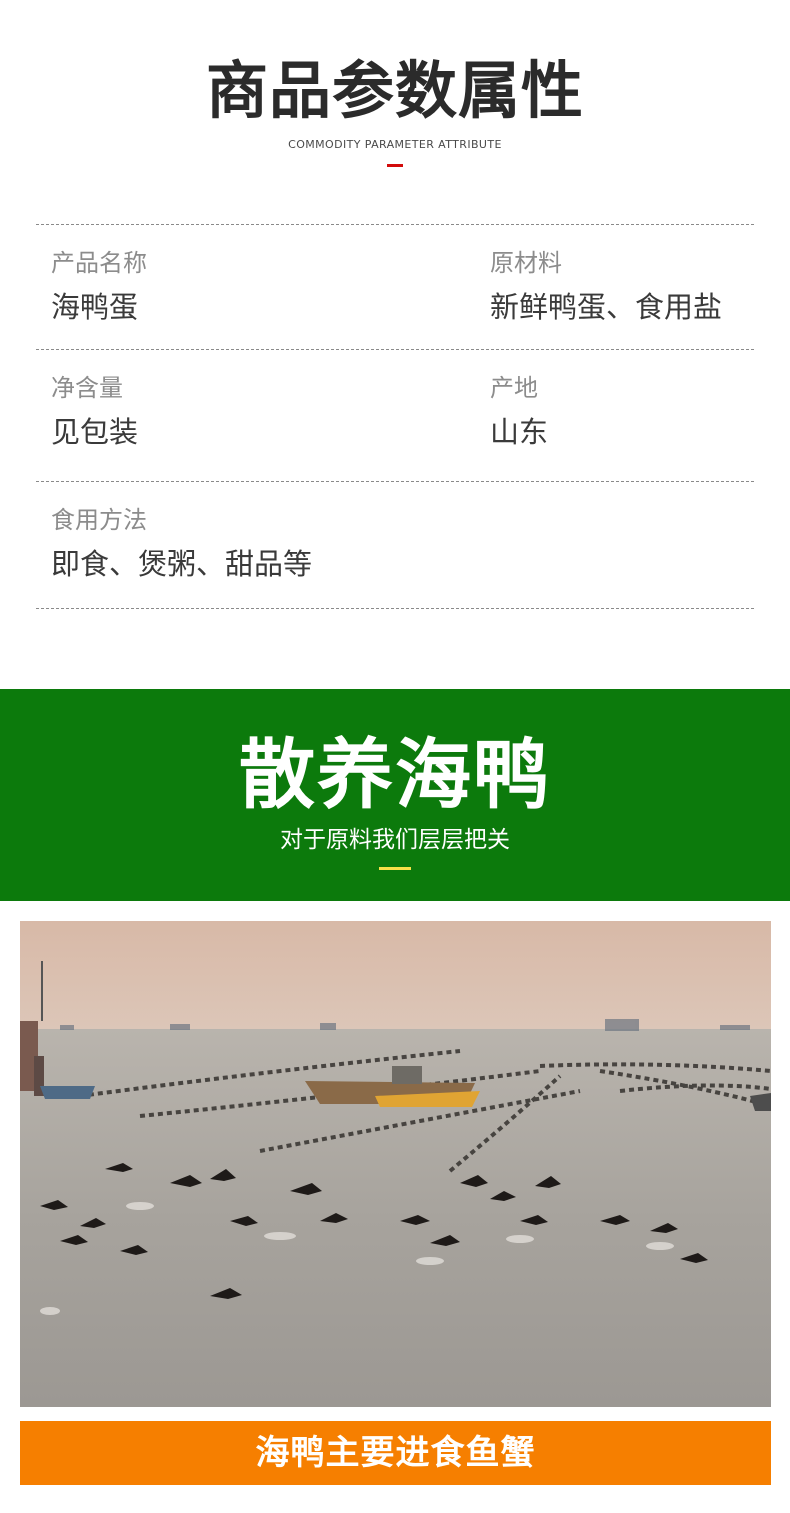  Describe the element at coordinates (94, 412) in the screenshot. I see `param-net-content: 净含量 见包装` at that location.